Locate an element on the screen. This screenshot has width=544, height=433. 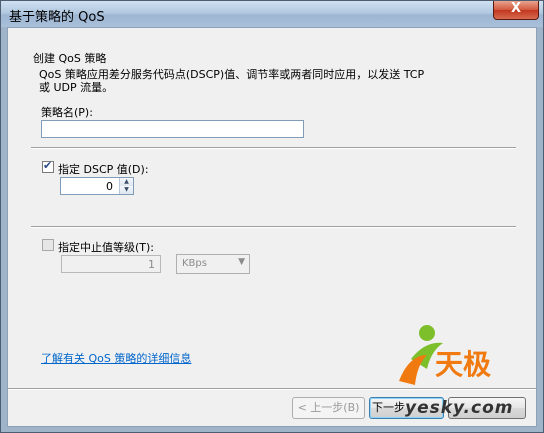
close-button: X is located at coordinates (516, 10).